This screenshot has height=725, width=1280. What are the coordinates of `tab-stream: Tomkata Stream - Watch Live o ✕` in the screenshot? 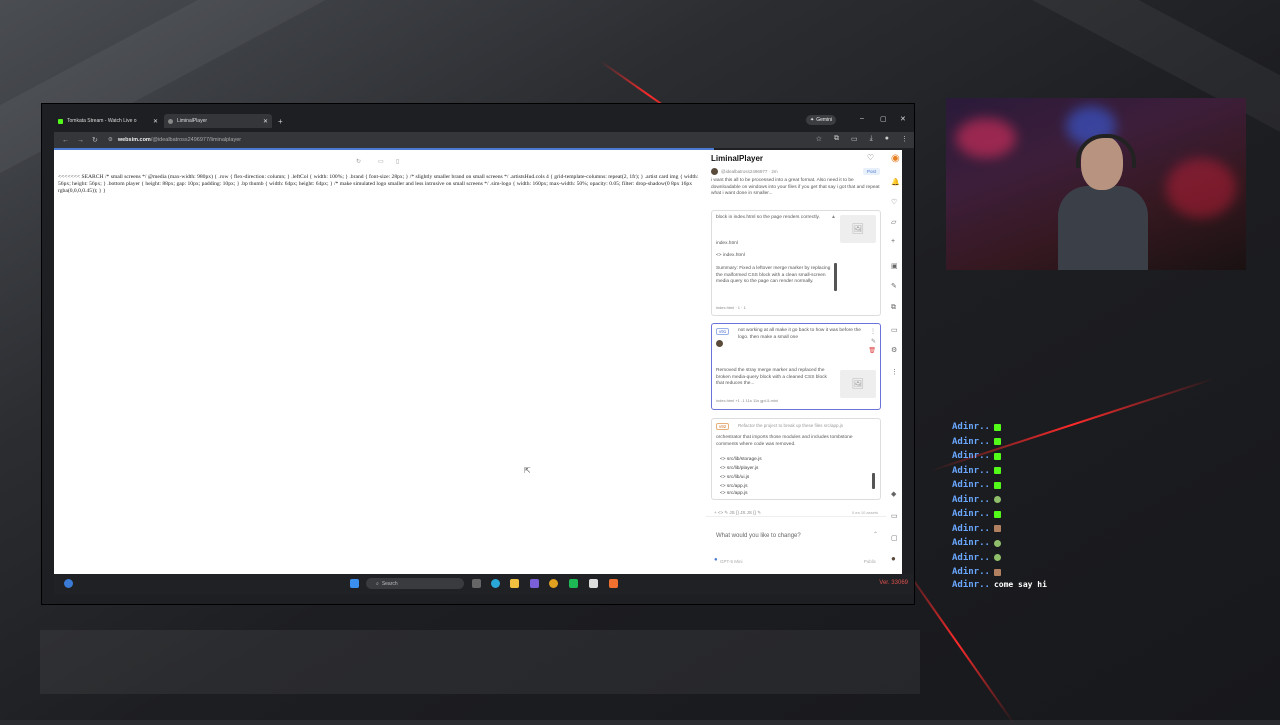 It's located at (108, 121).